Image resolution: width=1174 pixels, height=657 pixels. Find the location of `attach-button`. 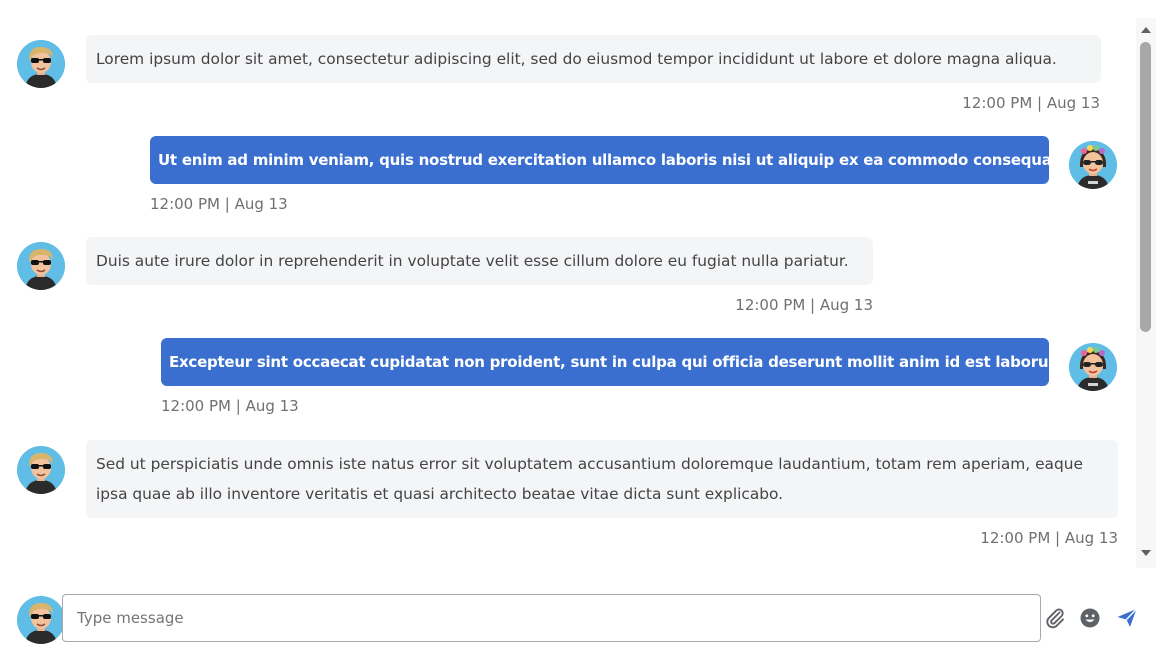

attach-button is located at coordinates (1055, 618).